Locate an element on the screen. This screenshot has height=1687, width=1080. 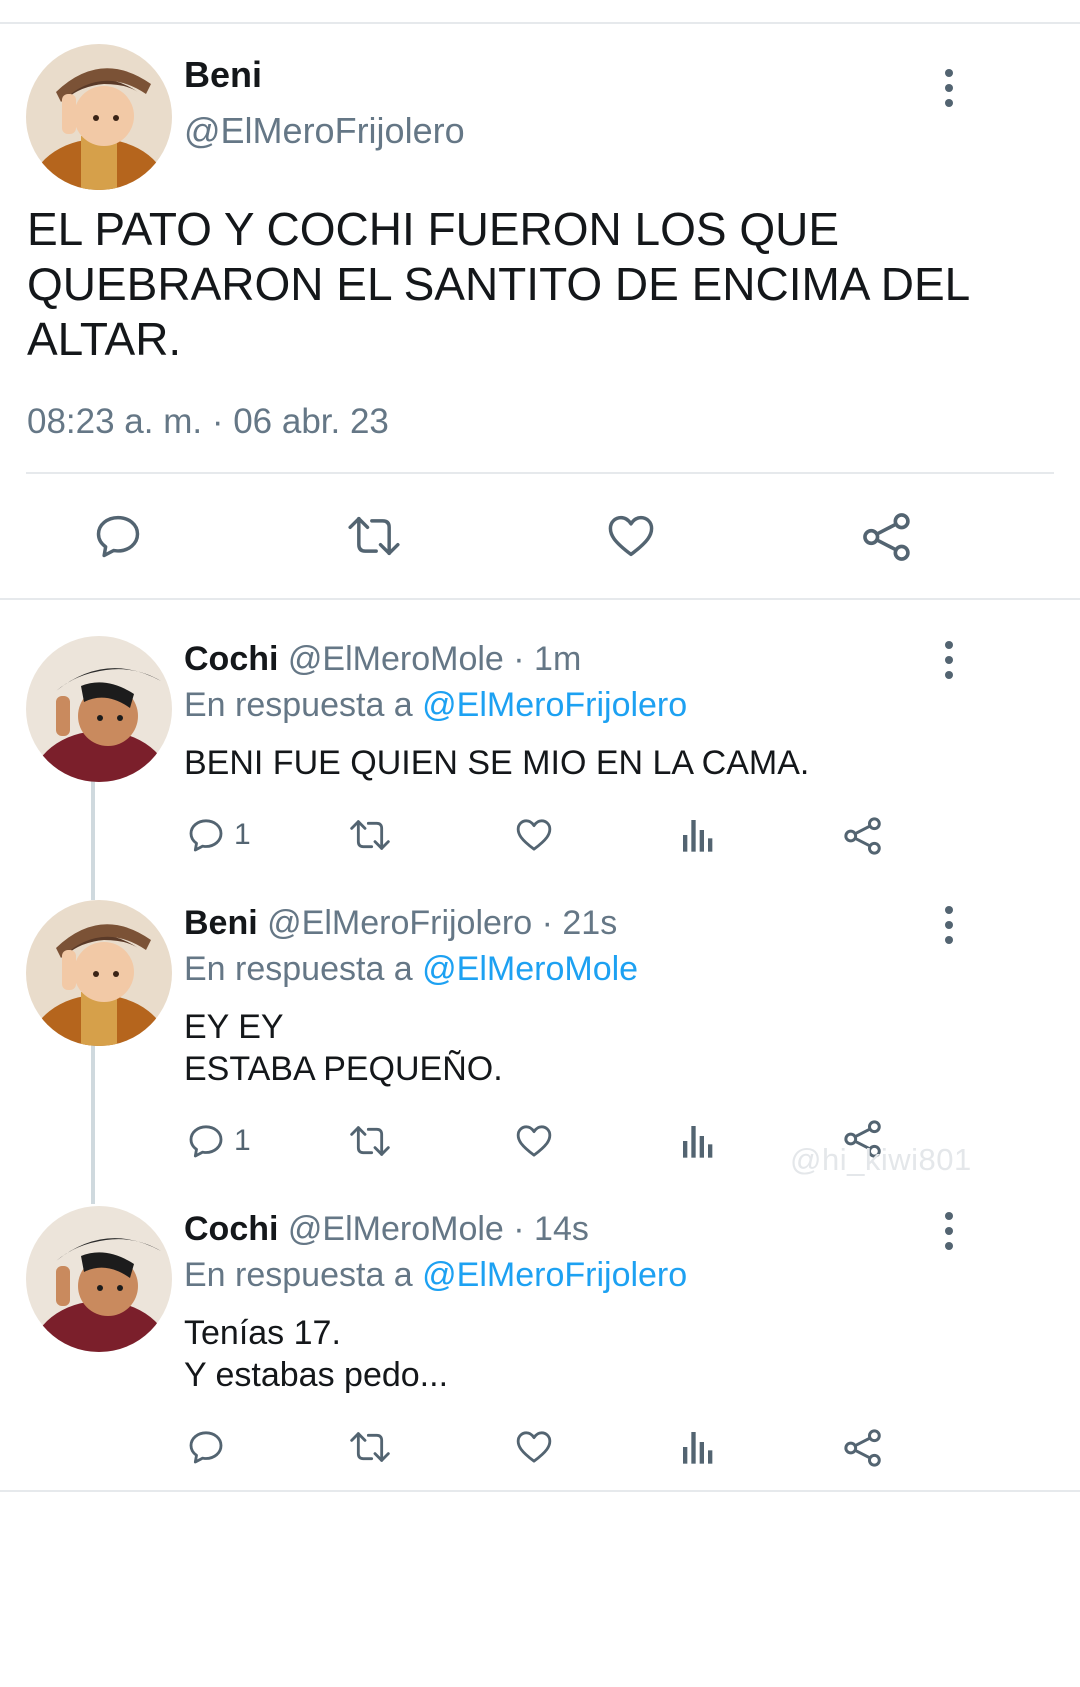
reply-time: · 14s is located at coordinates (551, 1229).